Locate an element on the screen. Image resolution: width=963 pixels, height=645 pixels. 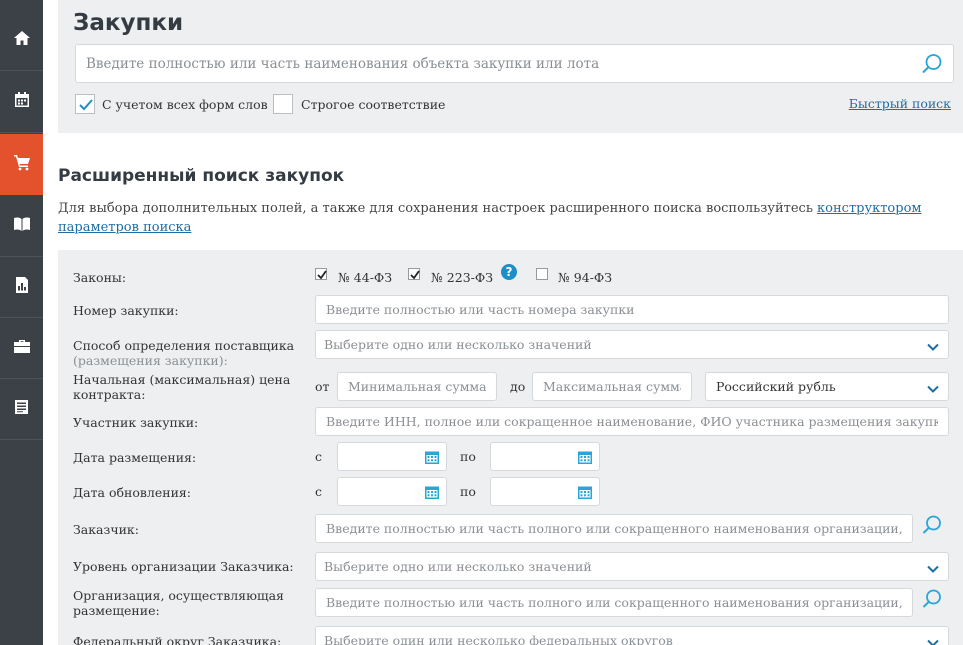
search-box is located at coordinates (514, 63).